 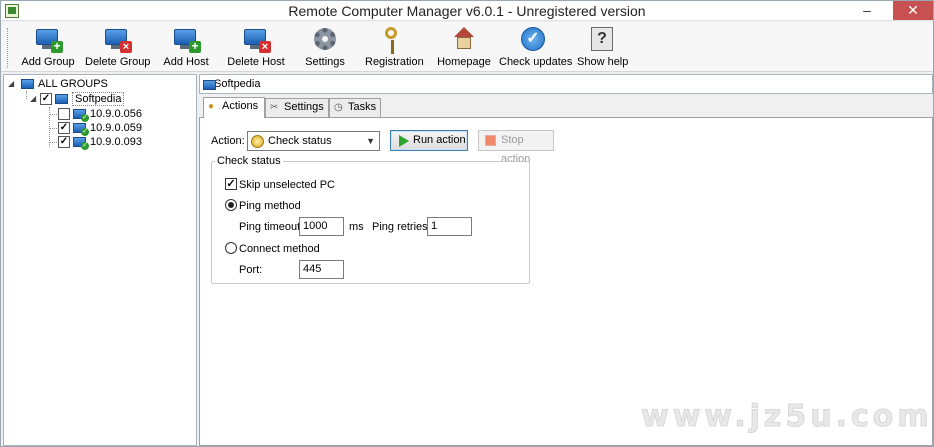 I want to click on tab-tasks: ◷ Tasks, so click(x=355, y=107).